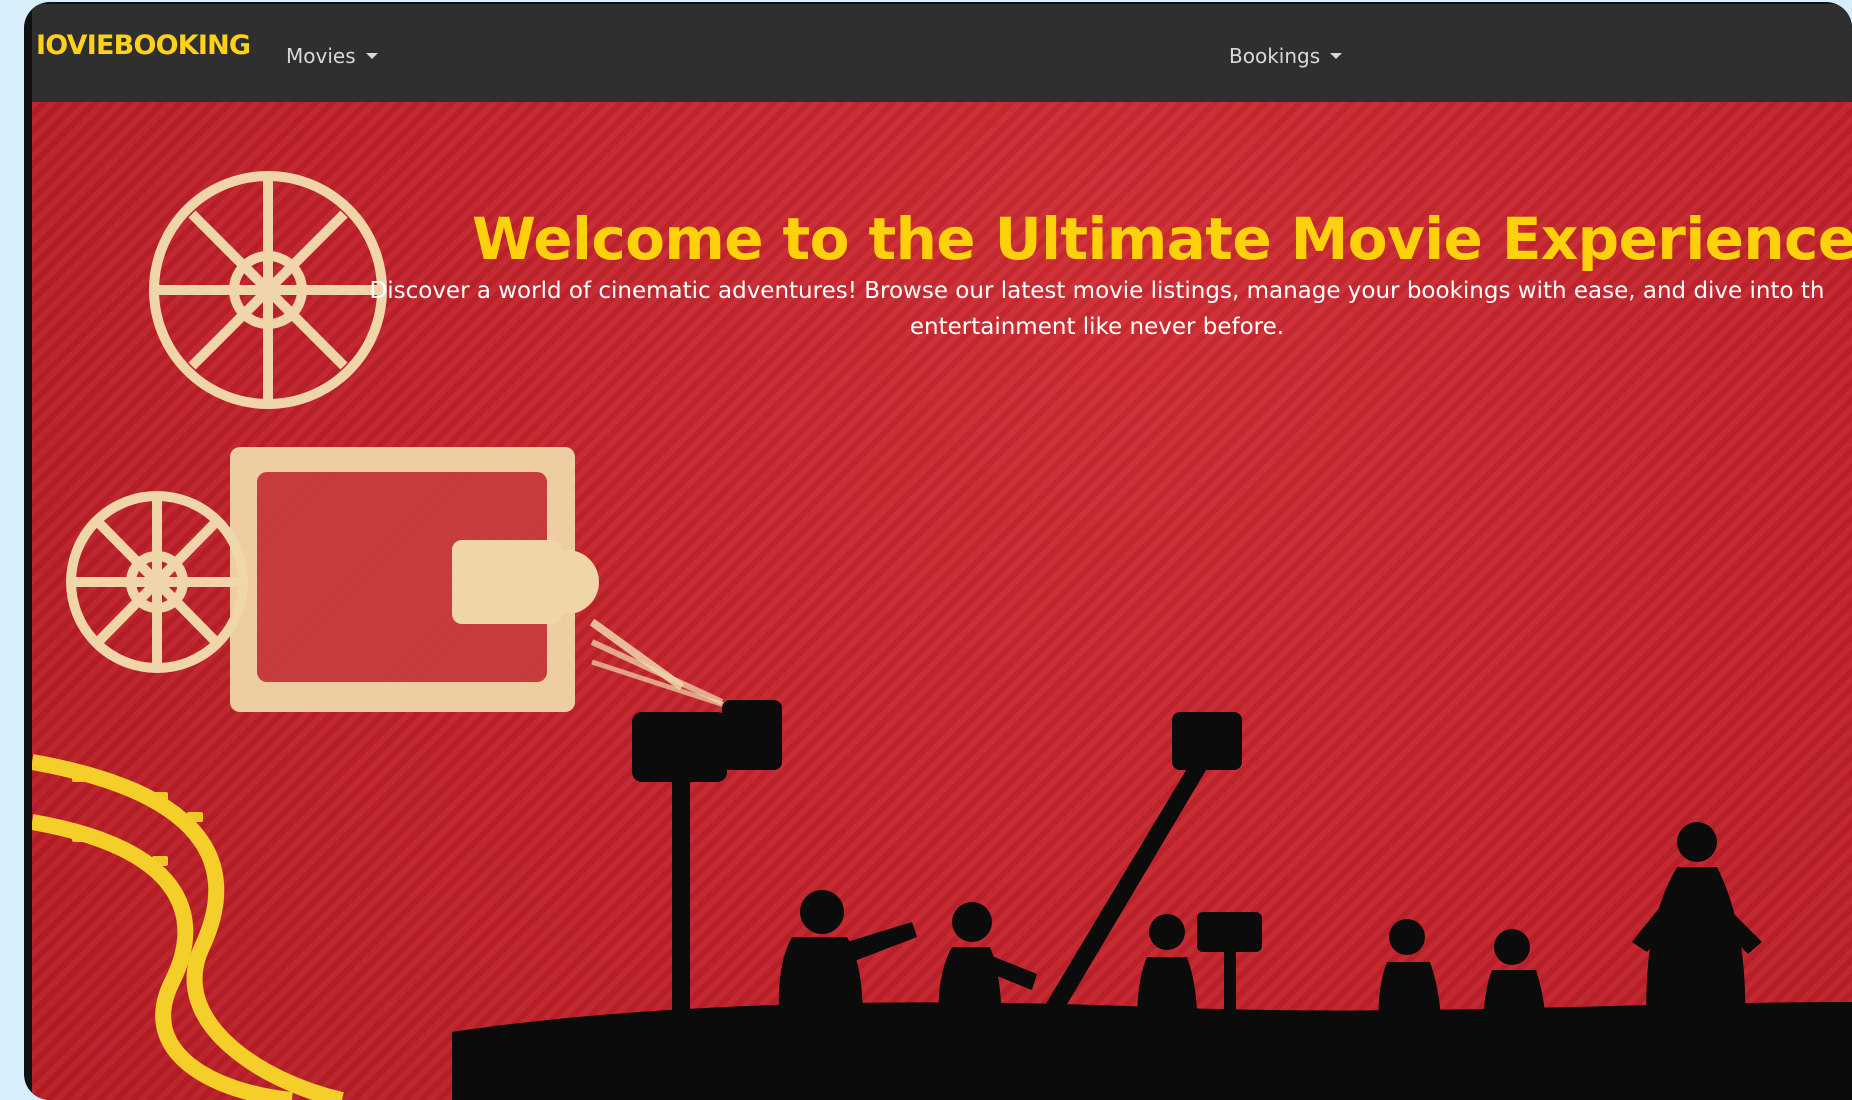  I want to click on nav-bookings-dropdown: Bookings, so click(1286, 56).